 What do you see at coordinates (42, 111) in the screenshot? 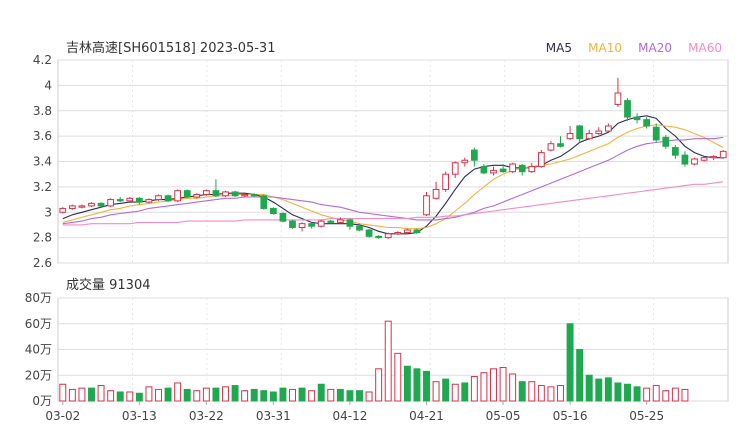
I see `price-tick-label: 3.8` at bounding box center [42, 111].